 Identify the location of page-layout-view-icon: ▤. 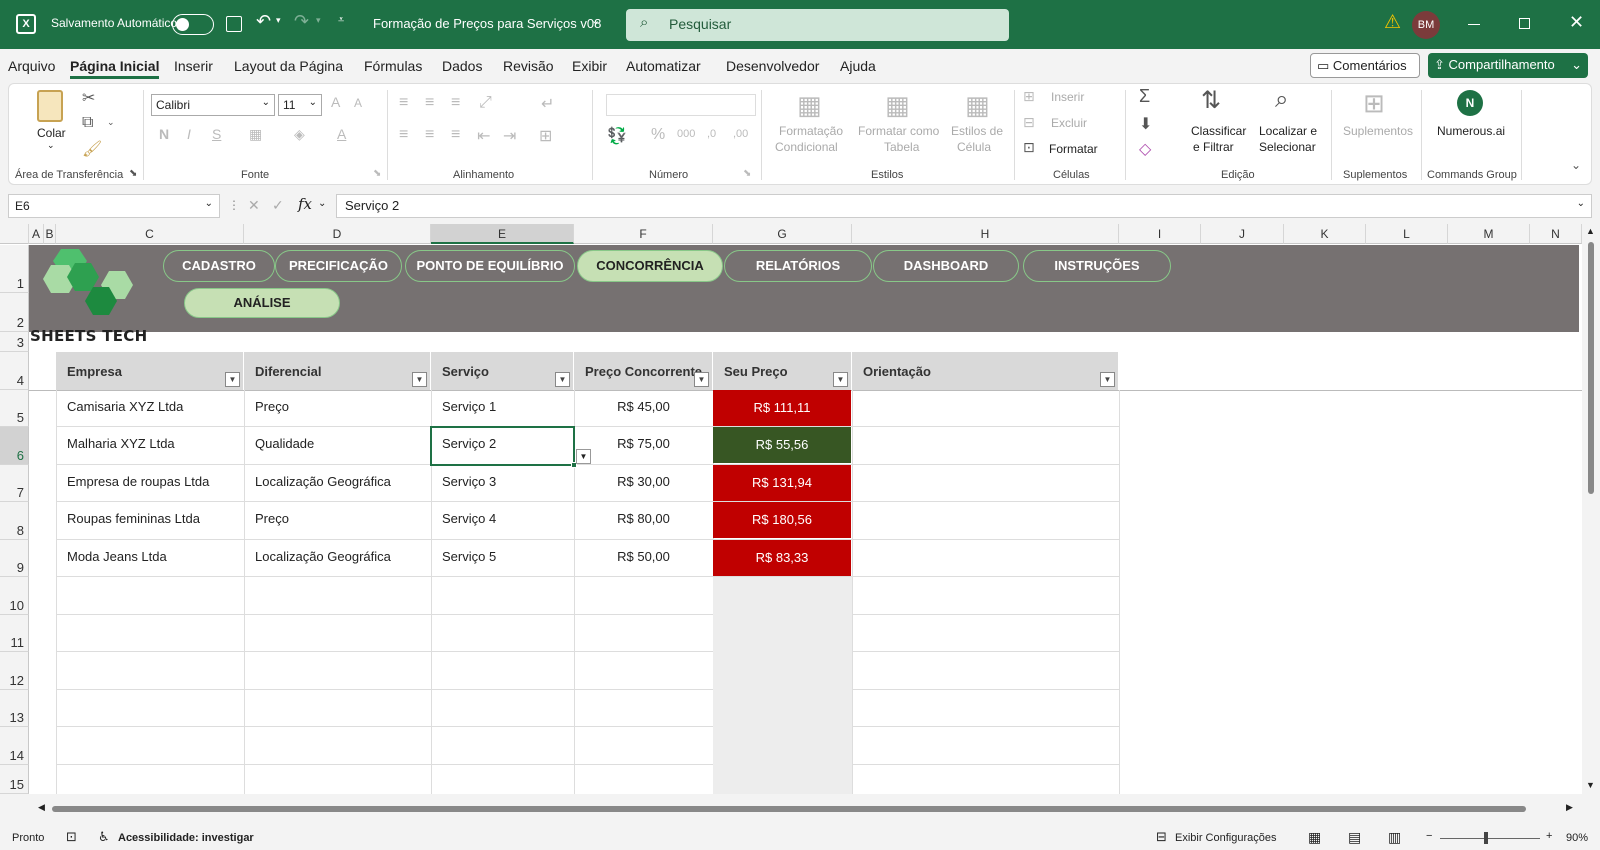
(1354, 837).